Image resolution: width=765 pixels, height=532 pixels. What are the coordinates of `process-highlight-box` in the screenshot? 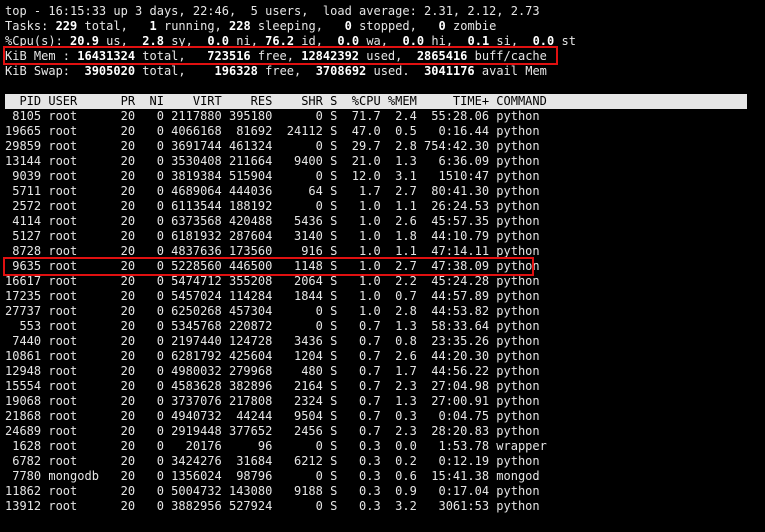 It's located at (268, 266).